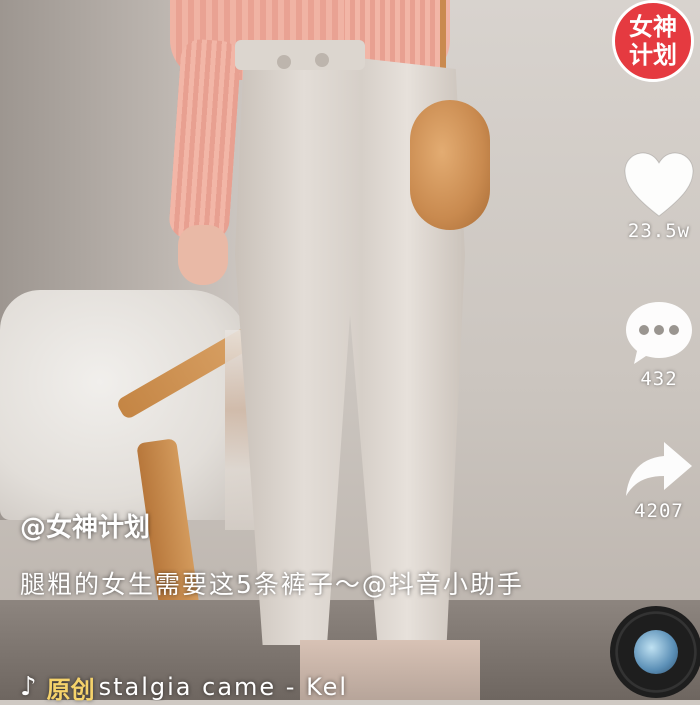  I want to click on heart-icon, so click(659, 184).